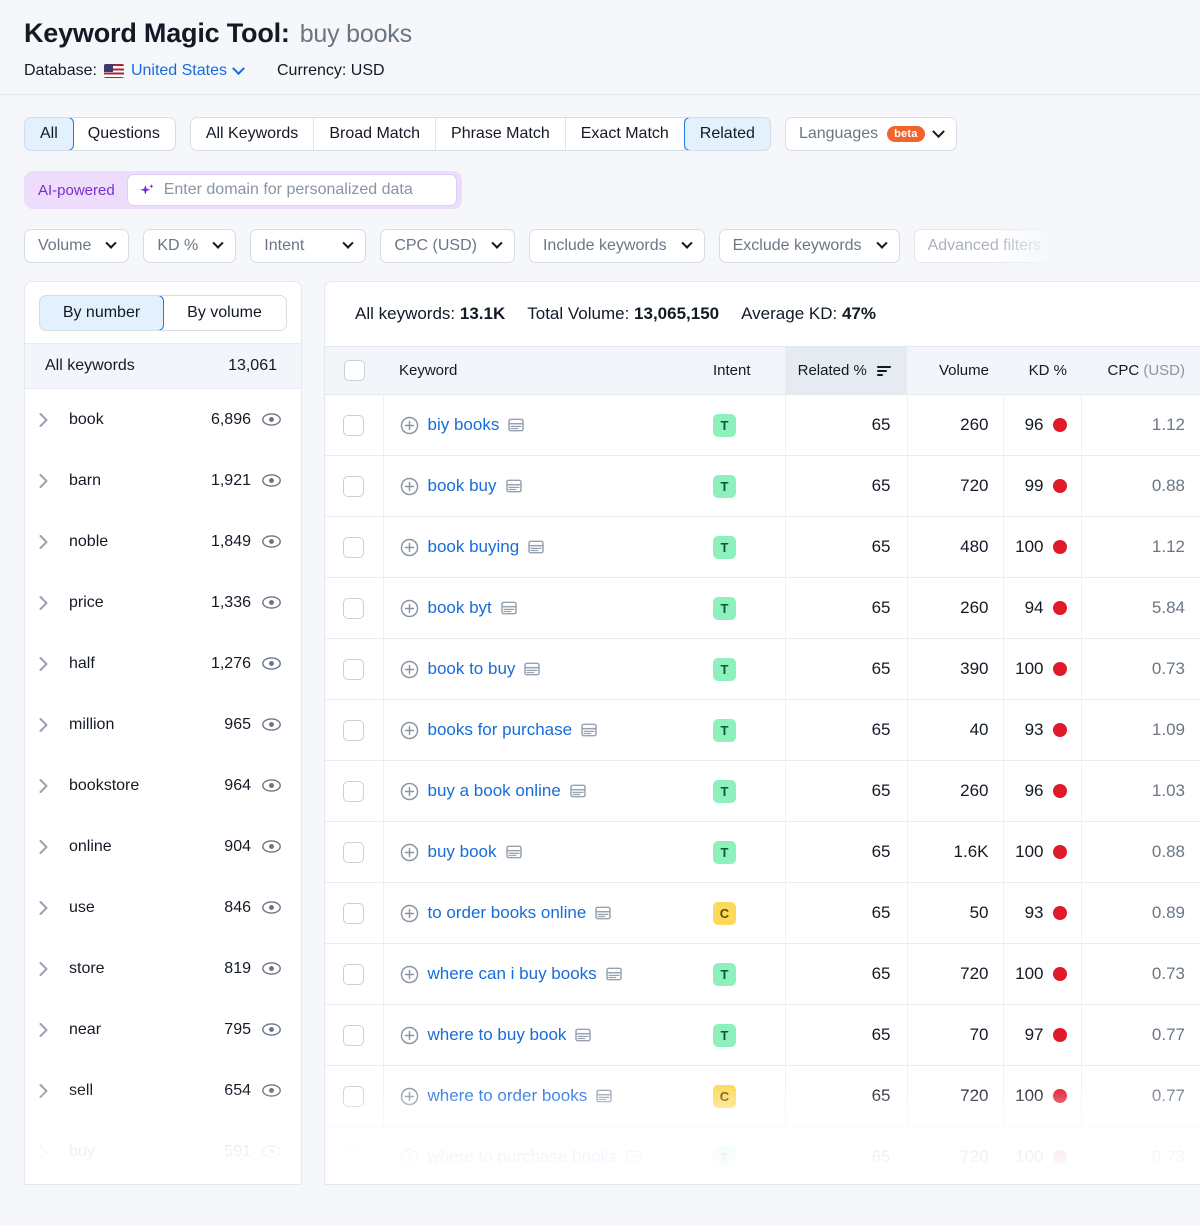 This screenshot has width=1200, height=1226. Describe the element at coordinates (616, 246) in the screenshot. I see `filter-include-keywords: Include keywords` at that location.